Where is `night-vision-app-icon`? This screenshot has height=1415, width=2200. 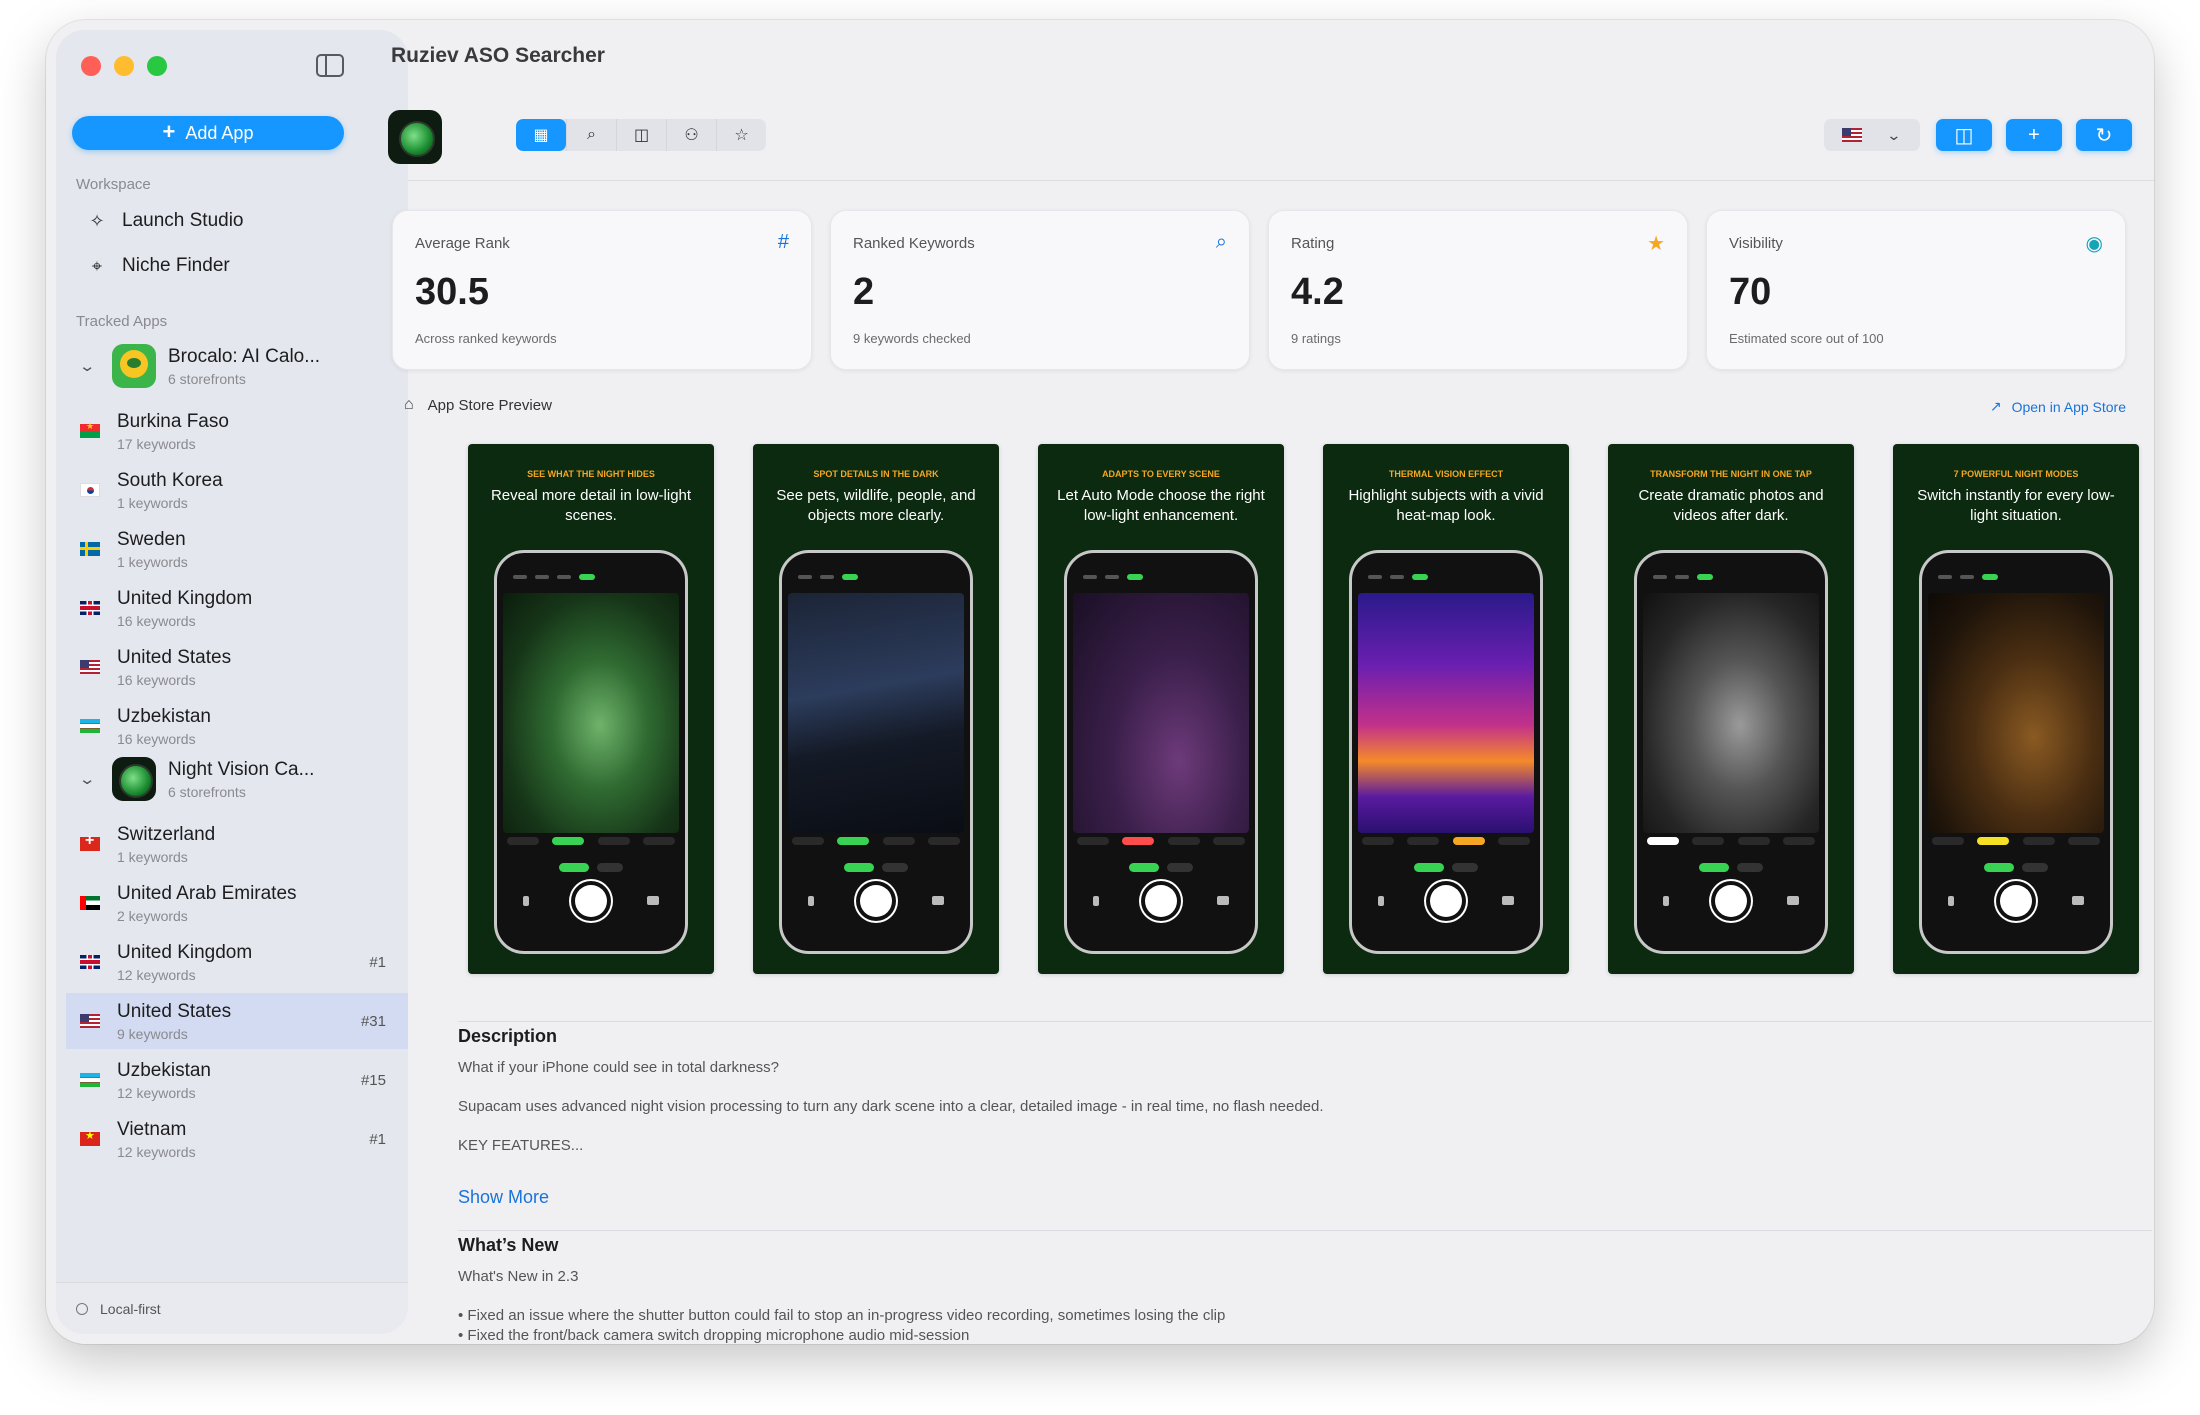 night-vision-app-icon is located at coordinates (134, 779).